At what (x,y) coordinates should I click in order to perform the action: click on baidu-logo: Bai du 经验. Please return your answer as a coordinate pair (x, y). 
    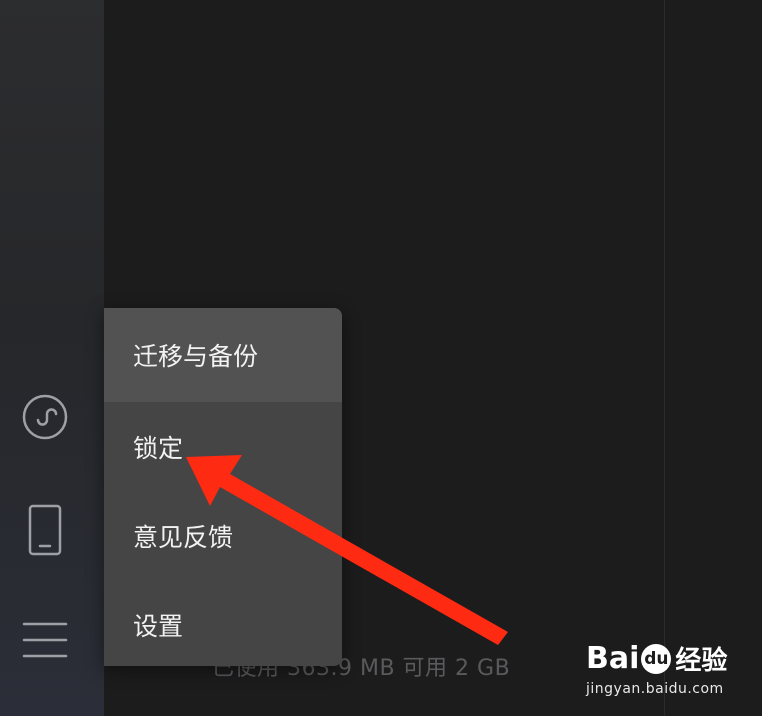
    Looking at the image, I should click on (656, 658).